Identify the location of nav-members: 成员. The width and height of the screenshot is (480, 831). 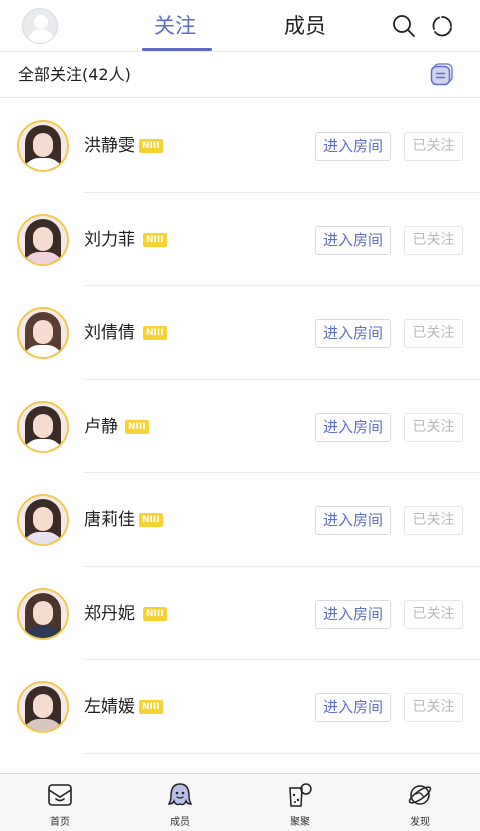
(180, 802).